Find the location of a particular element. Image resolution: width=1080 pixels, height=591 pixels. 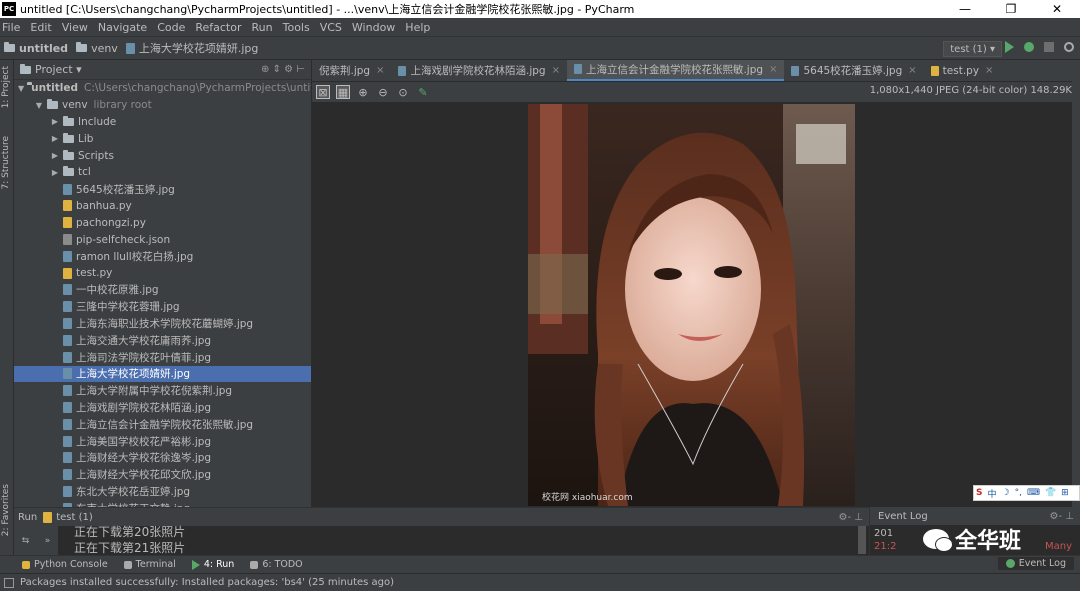

tree-row: 一中校花原雅.jpg is located at coordinates (162, 290).